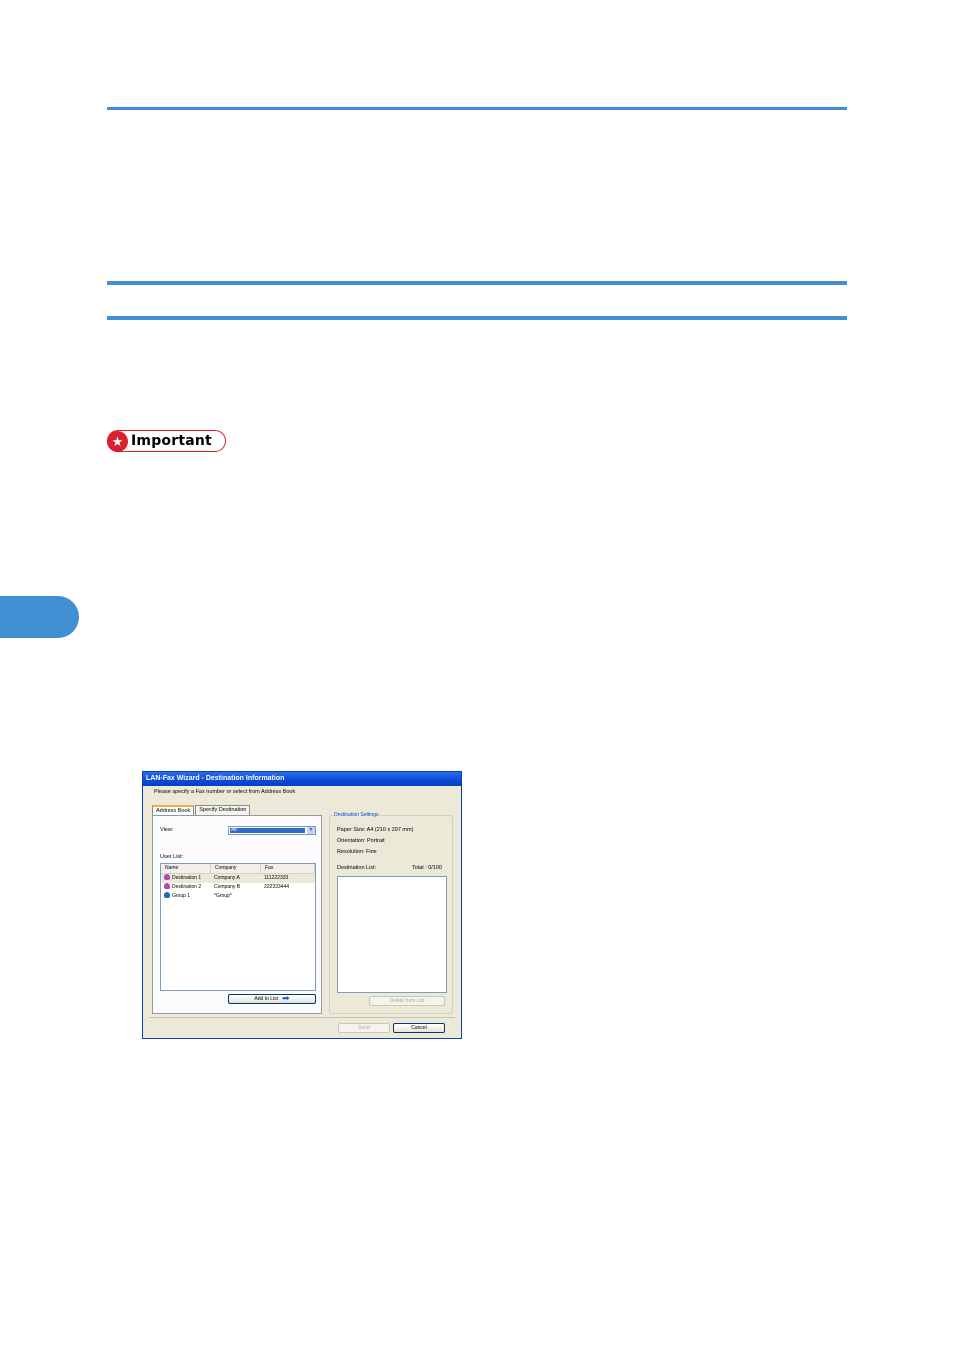 Image resolution: width=954 pixels, height=1353 pixels. I want to click on row-fax, so click(288, 896).